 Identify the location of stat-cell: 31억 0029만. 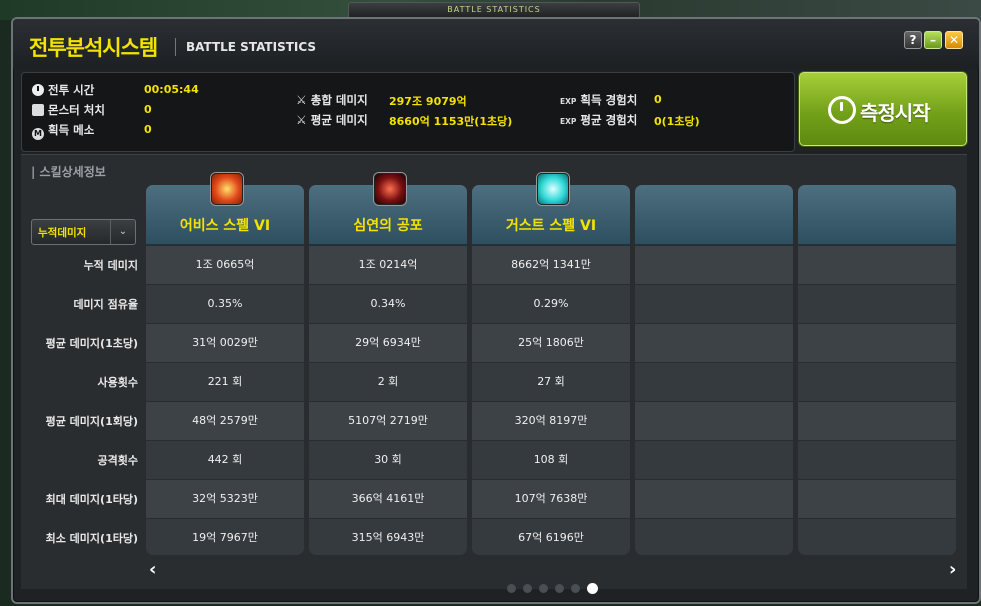
(225, 342).